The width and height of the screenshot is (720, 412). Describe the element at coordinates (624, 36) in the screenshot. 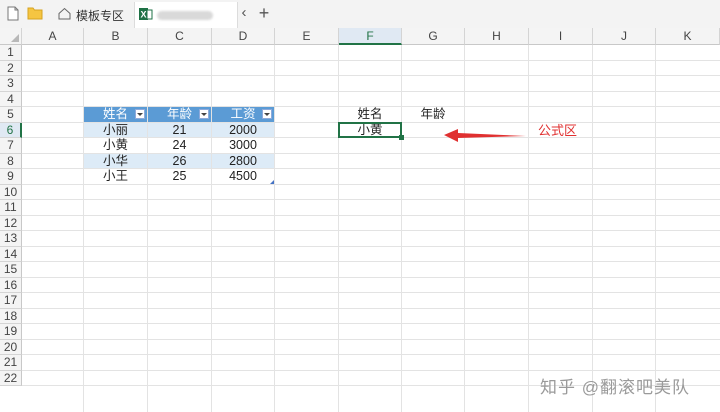

I see `column-header-j: J` at that location.